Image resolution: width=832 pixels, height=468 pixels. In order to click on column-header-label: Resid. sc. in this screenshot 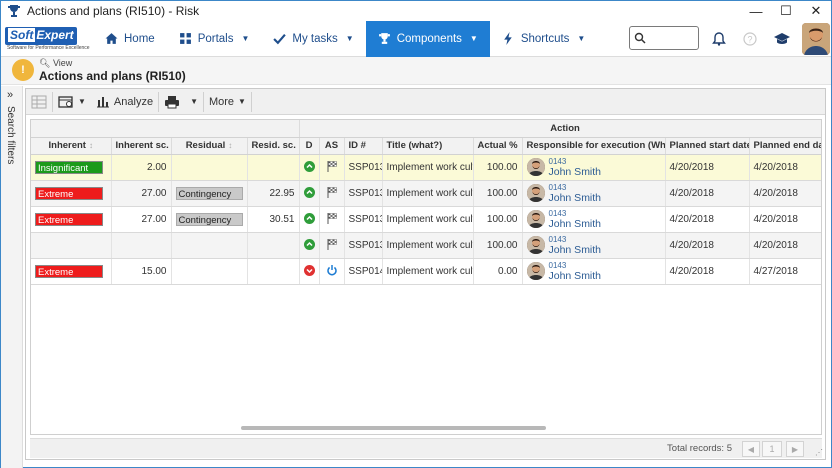, I will do `click(273, 145)`.